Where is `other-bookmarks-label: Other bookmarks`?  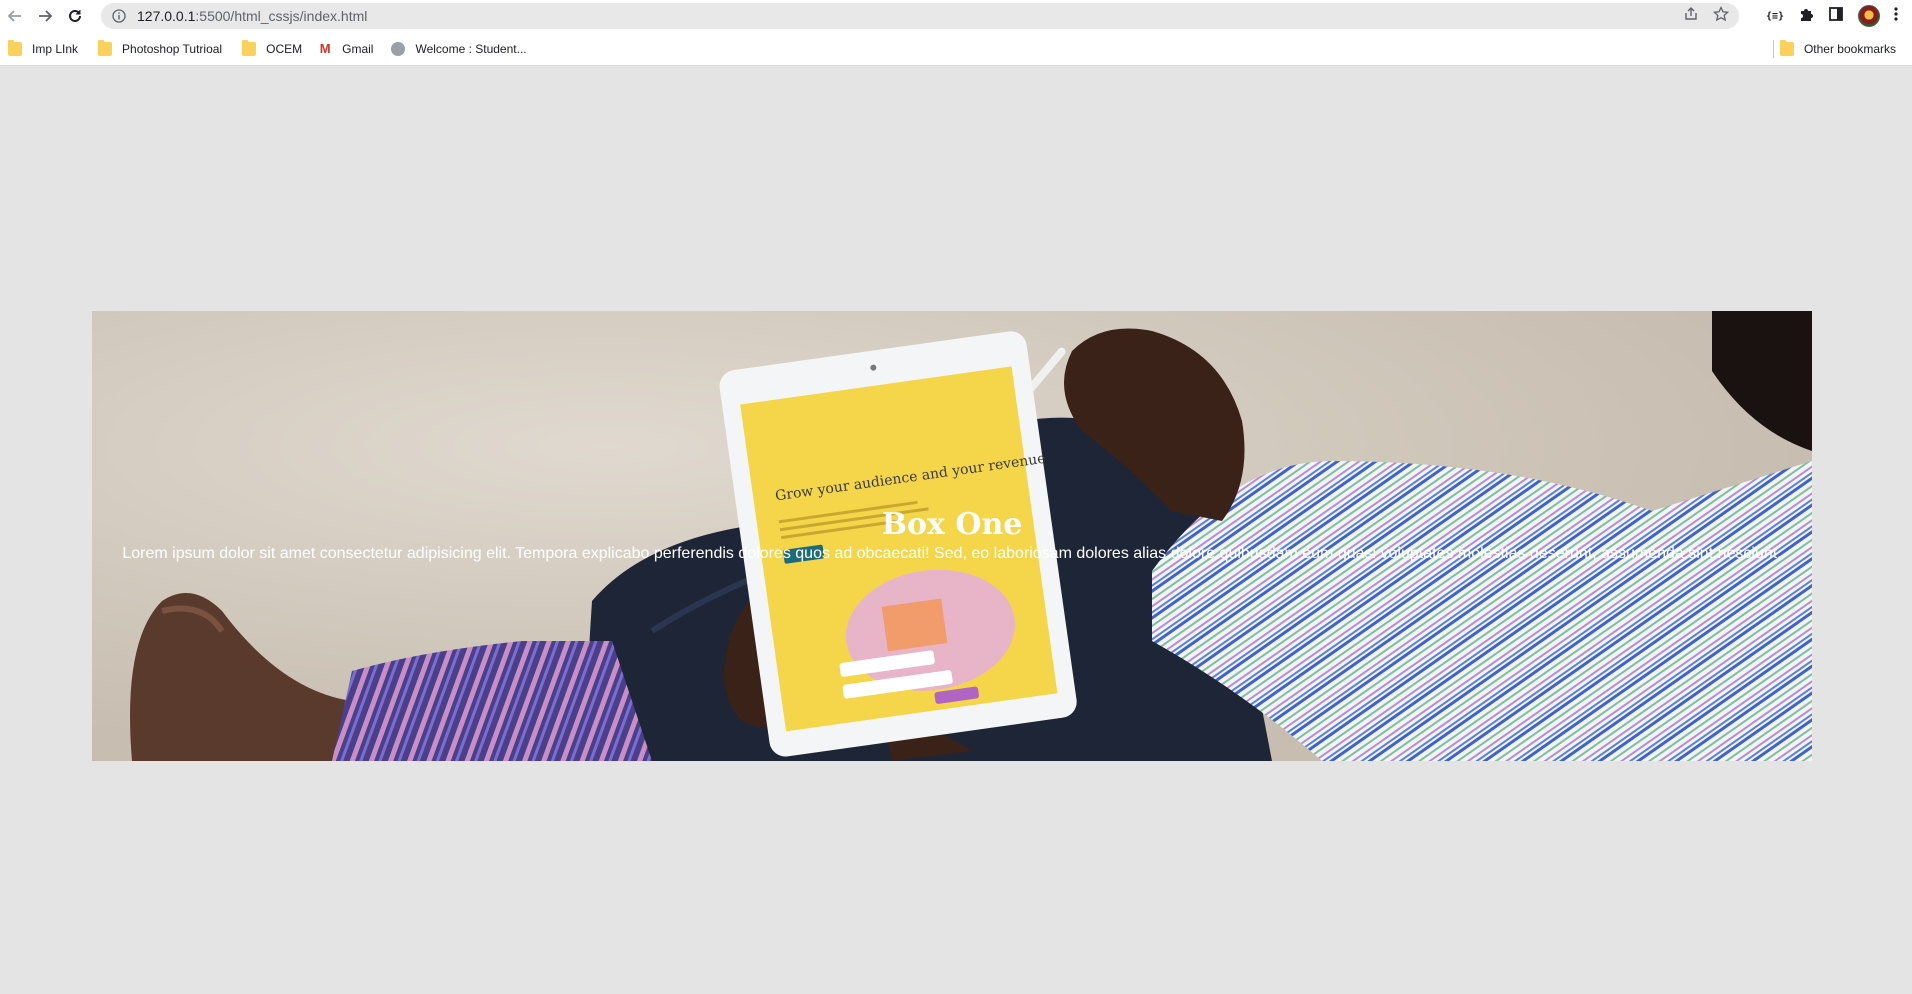
other-bookmarks-label: Other bookmarks is located at coordinates (1849, 49).